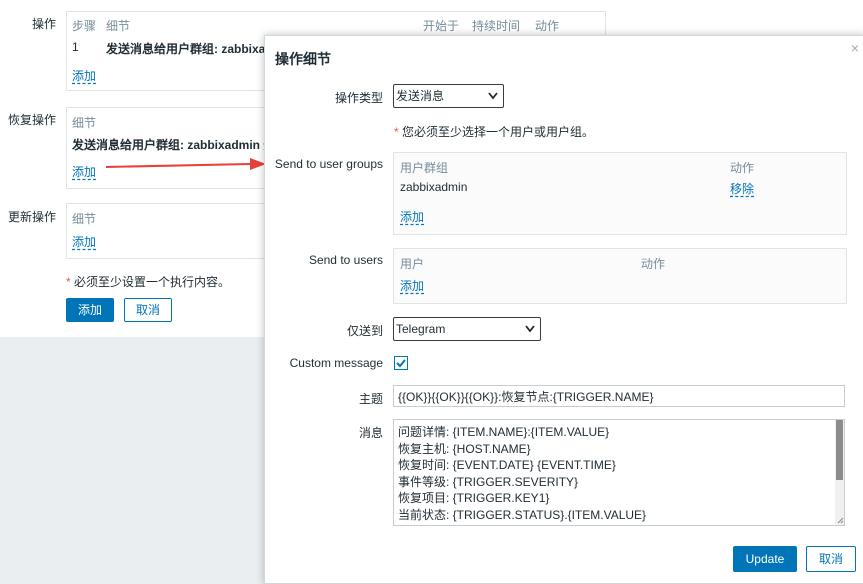 The height and width of the screenshot is (584, 863). What do you see at coordinates (840, 520) in the screenshot?
I see `resize-grip-icon` at bounding box center [840, 520].